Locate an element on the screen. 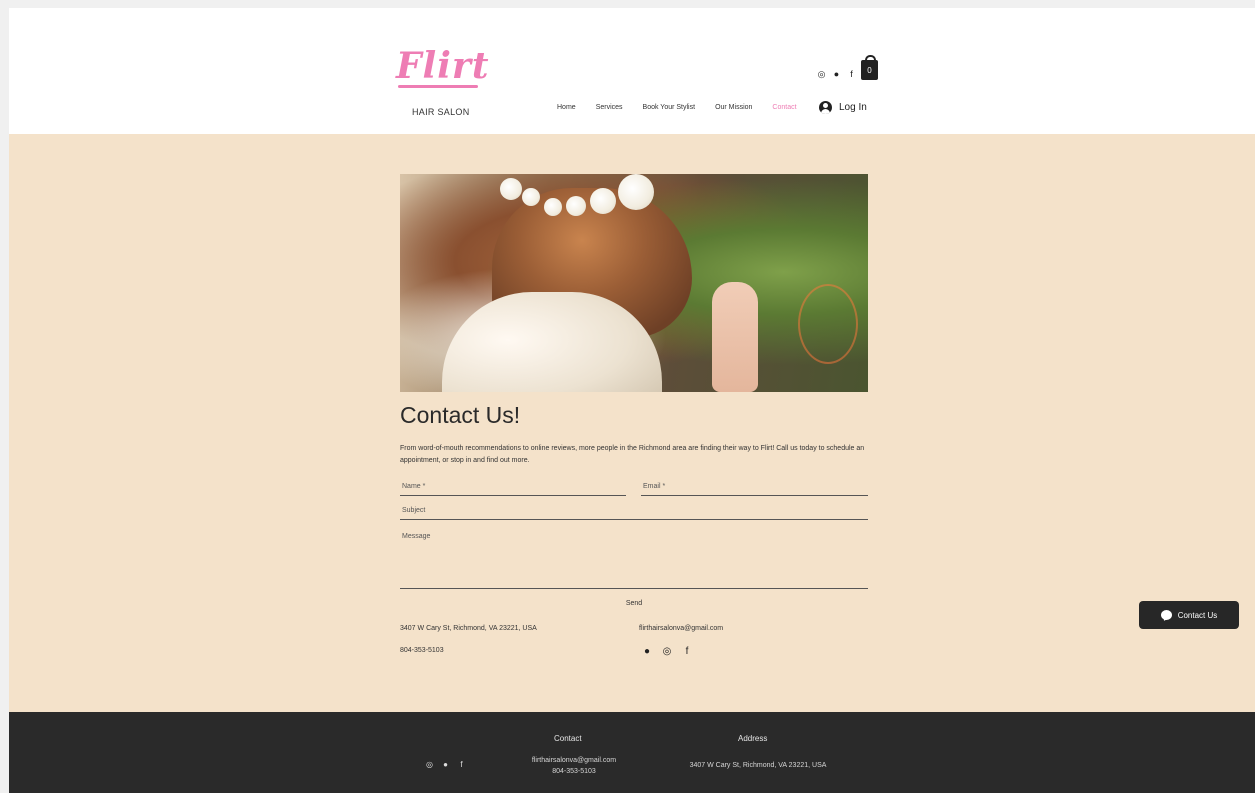 The width and height of the screenshot is (1255, 793). login-label: Log In is located at coordinates (853, 107).